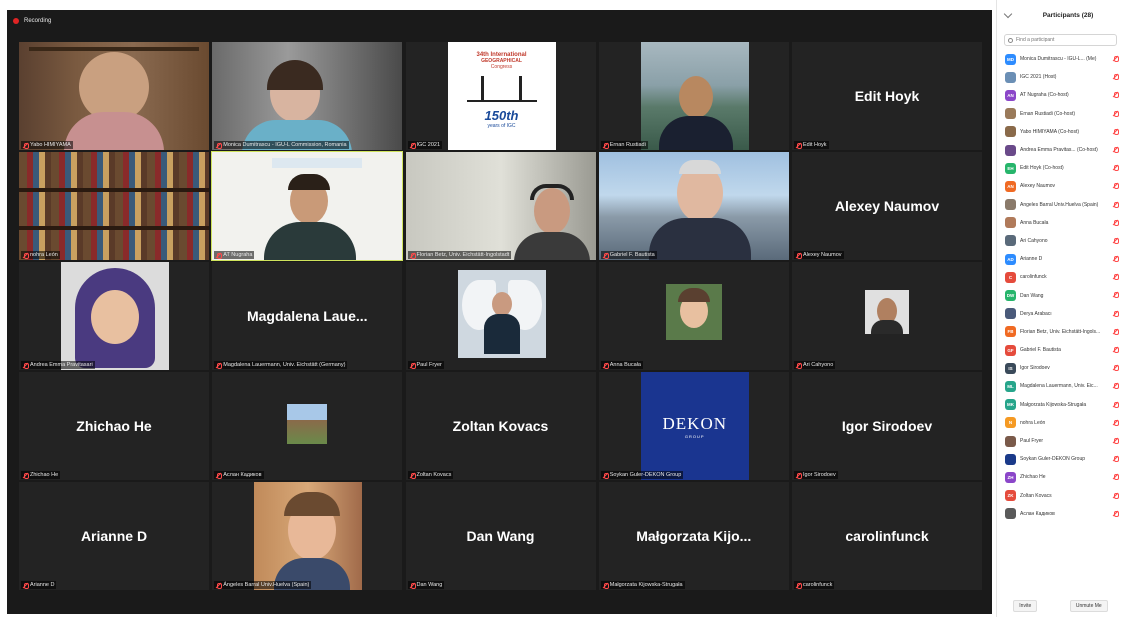 This screenshot has height=617, width=1123. I want to click on video-tile: Igor Sirodoev Igor Sirodoev, so click(887, 426).